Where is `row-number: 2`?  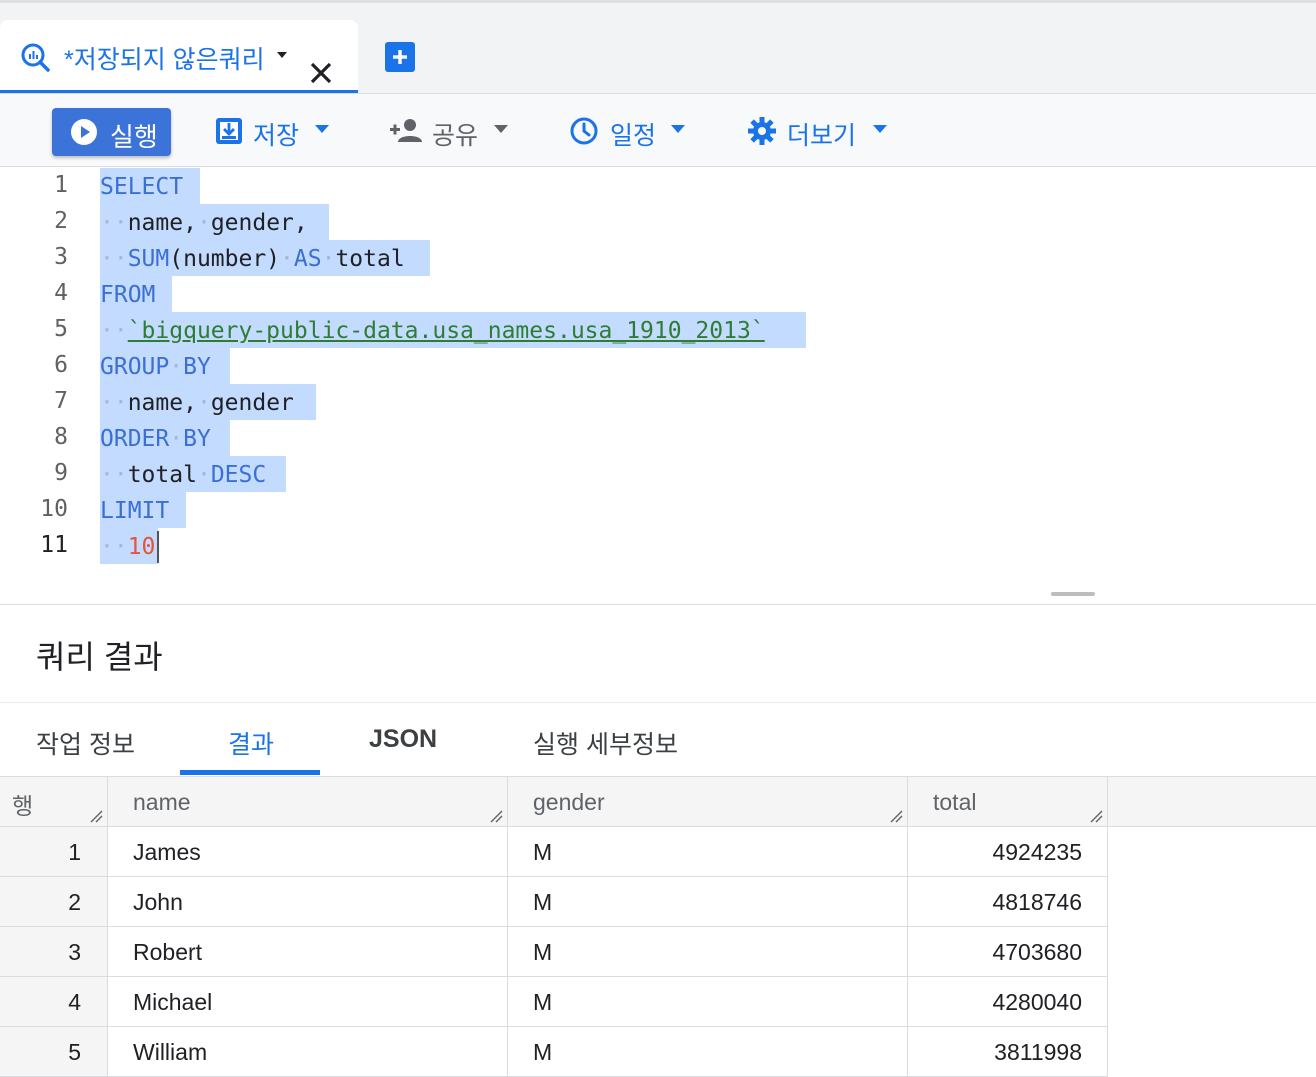 row-number: 2 is located at coordinates (54, 902).